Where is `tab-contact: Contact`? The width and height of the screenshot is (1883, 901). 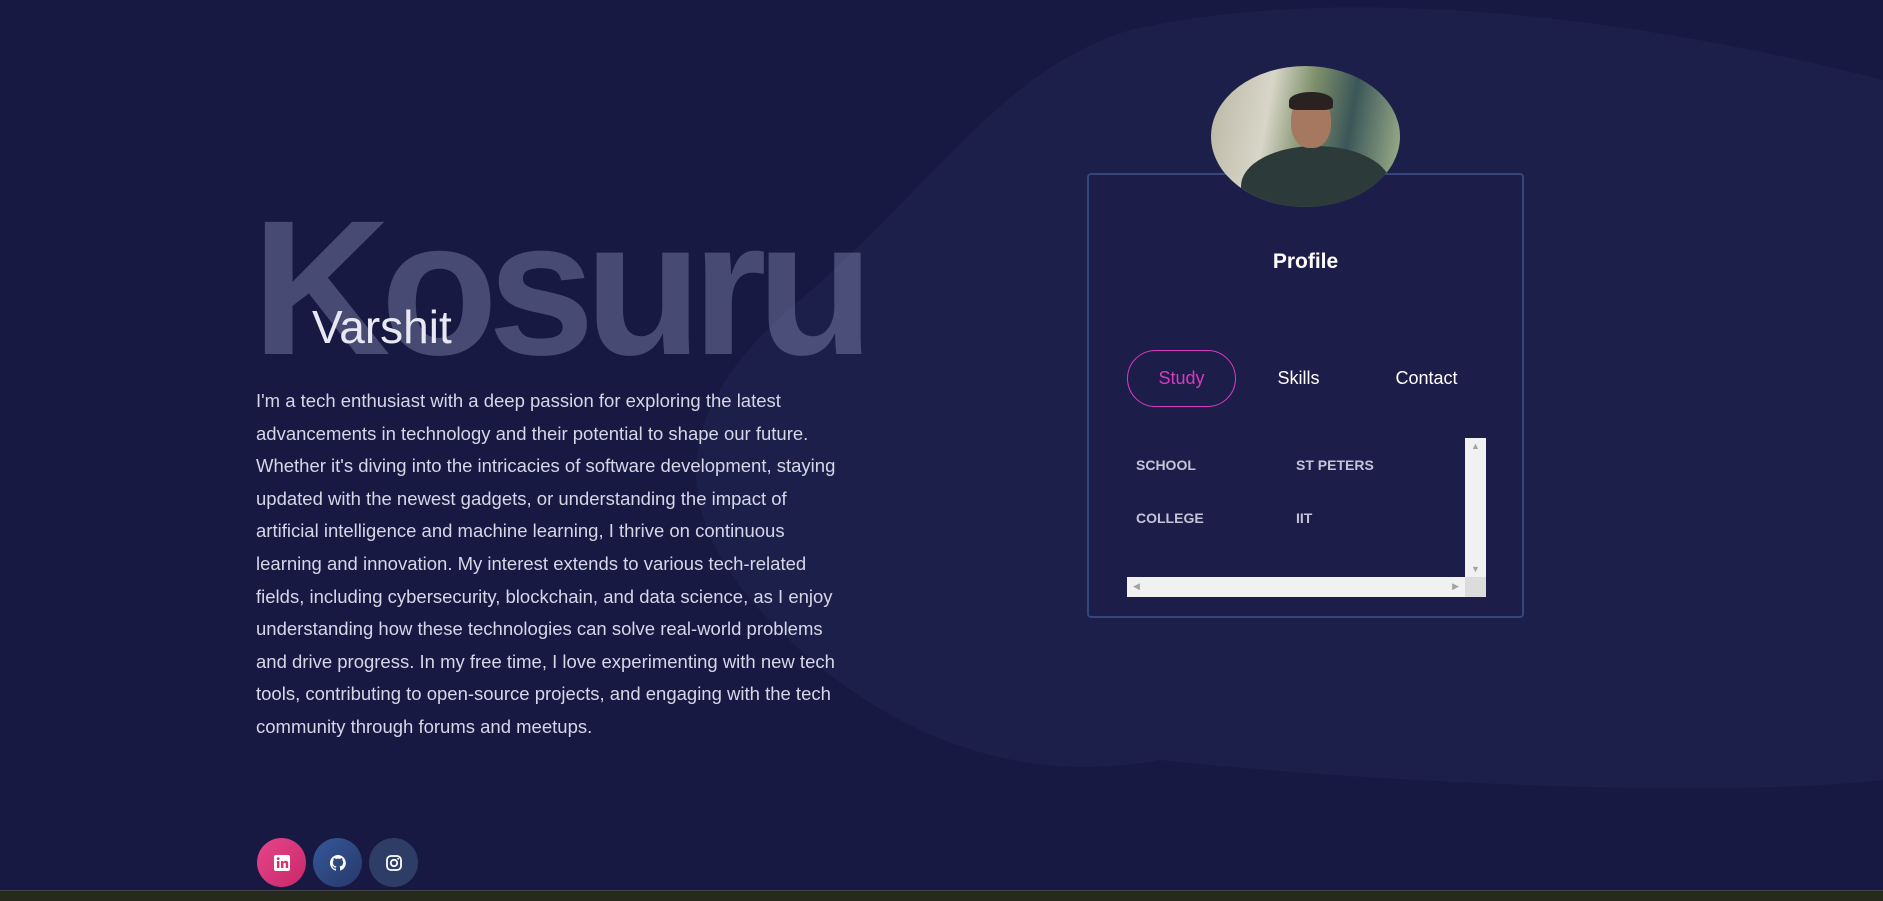
tab-contact: Contact is located at coordinates (1426, 378).